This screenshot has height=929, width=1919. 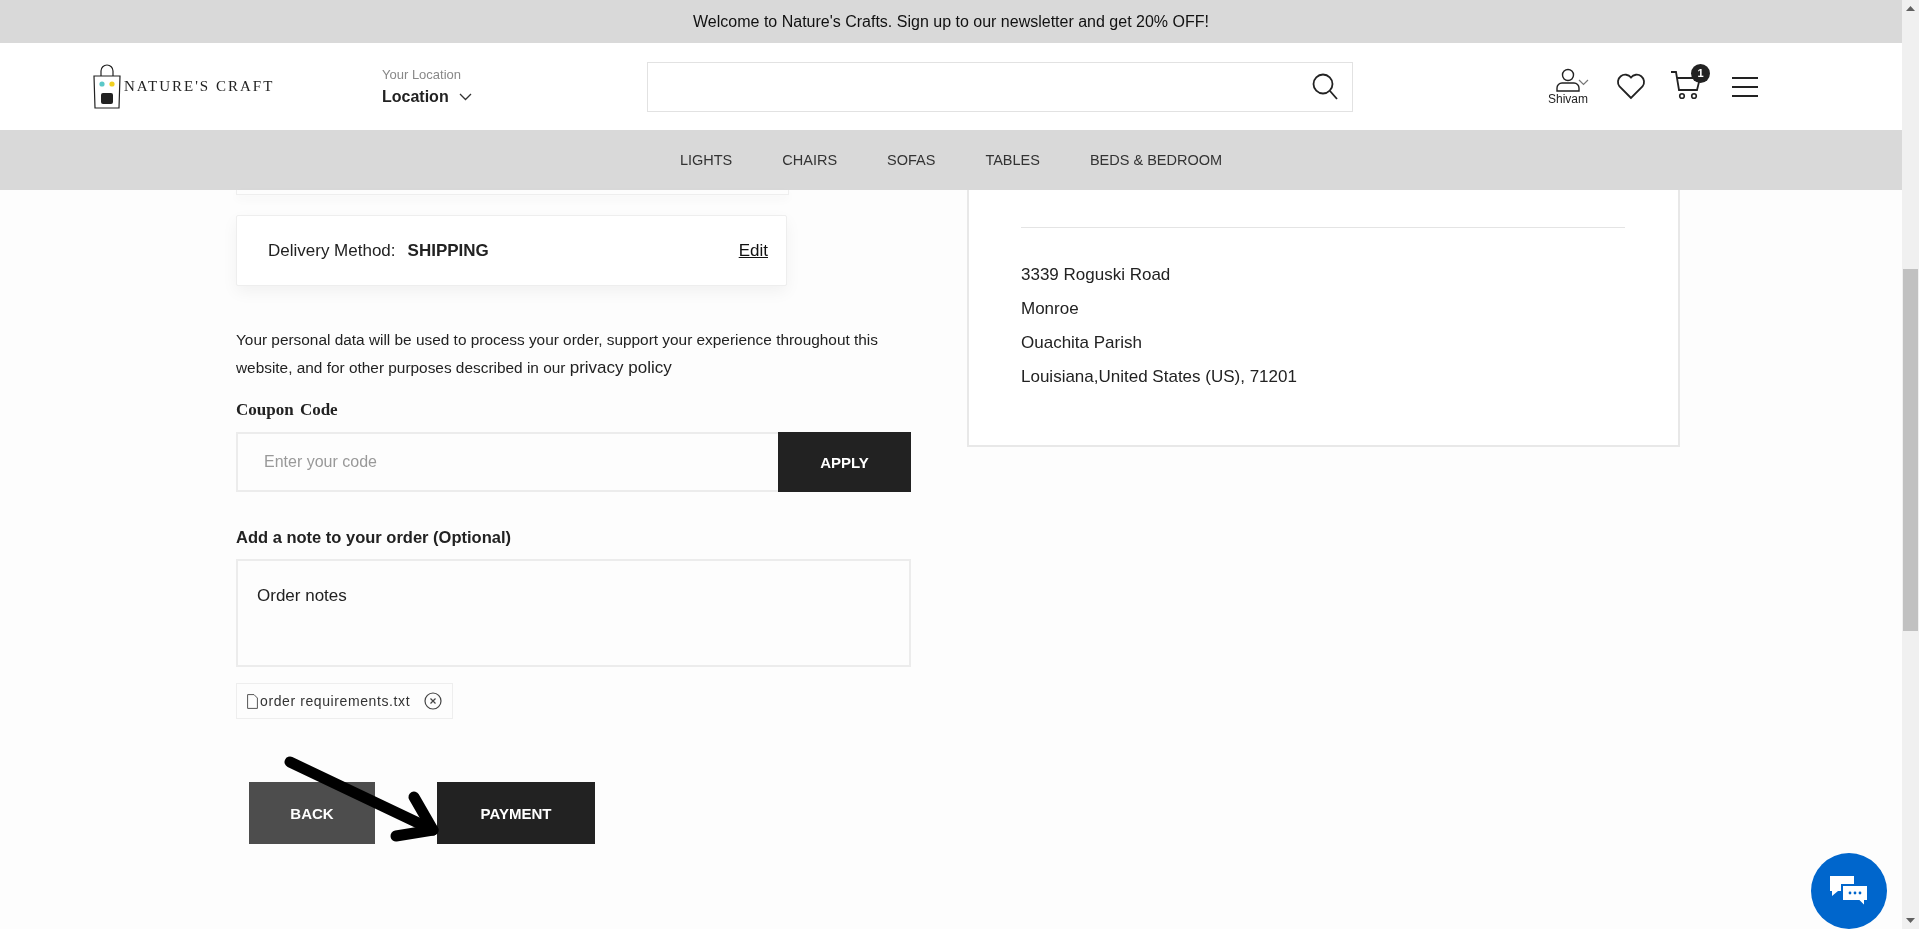 I want to click on nav-link: LIGHTS, so click(x=706, y=160).